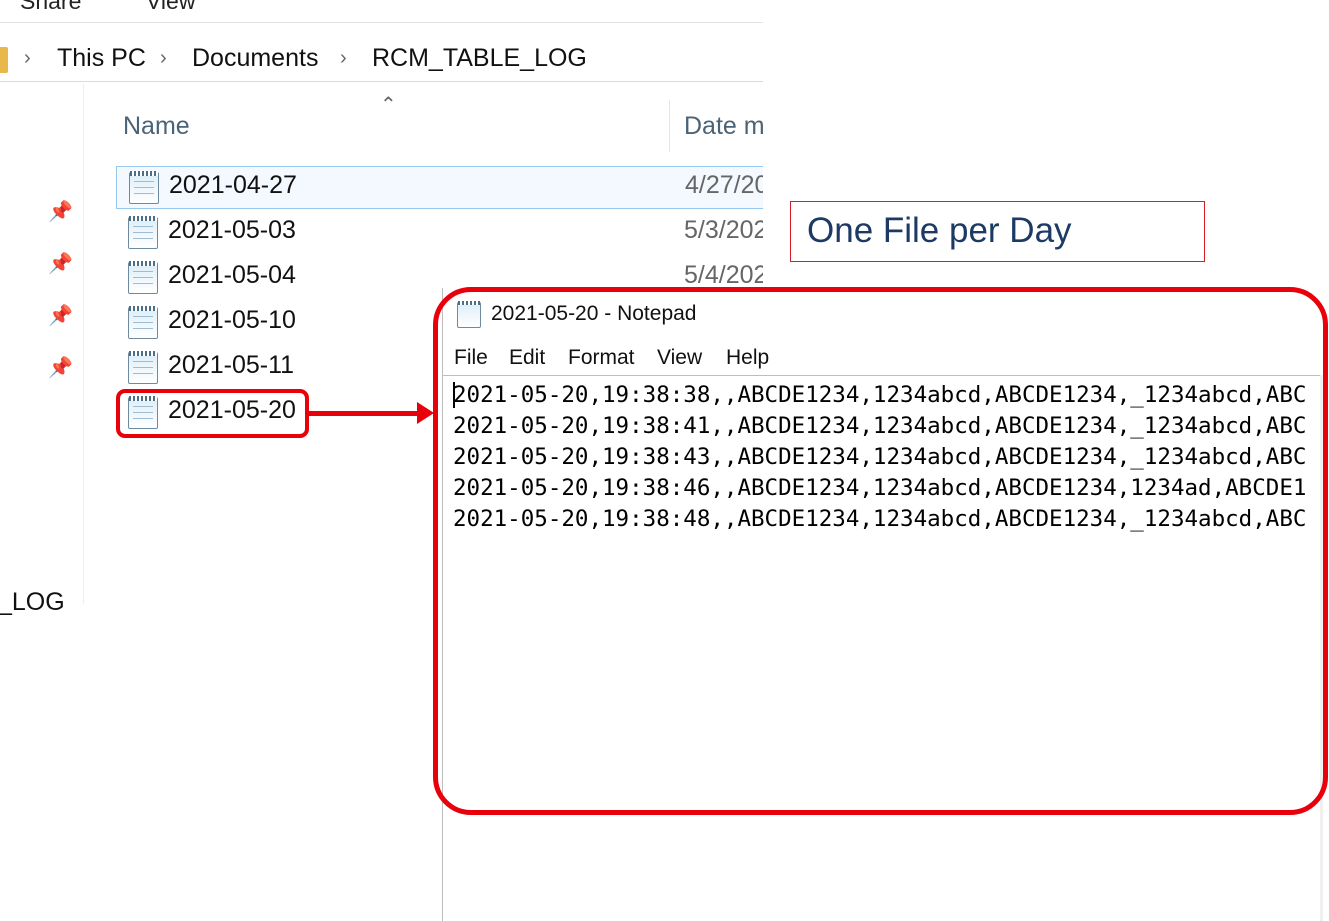  I want to click on file-name: 2021-05-04, so click(232, 275).